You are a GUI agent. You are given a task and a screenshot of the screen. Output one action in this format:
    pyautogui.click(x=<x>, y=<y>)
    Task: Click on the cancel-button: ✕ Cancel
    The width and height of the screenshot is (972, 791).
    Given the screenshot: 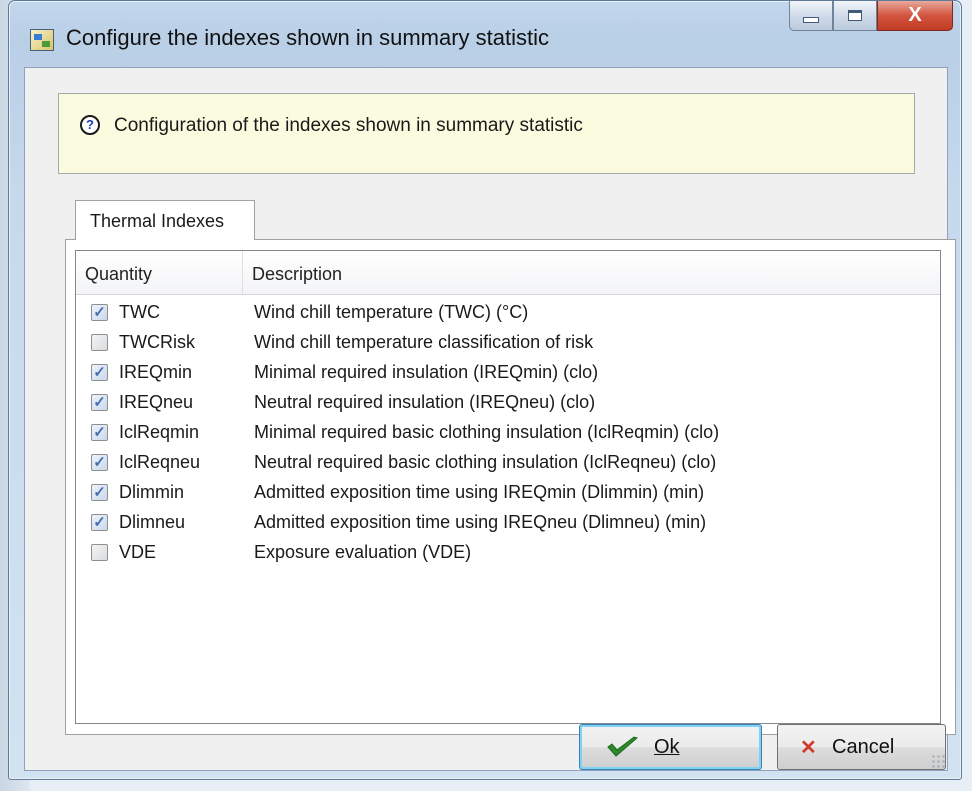 What is the action you would take?
    pyautogui.click(x=861, y=747)
    